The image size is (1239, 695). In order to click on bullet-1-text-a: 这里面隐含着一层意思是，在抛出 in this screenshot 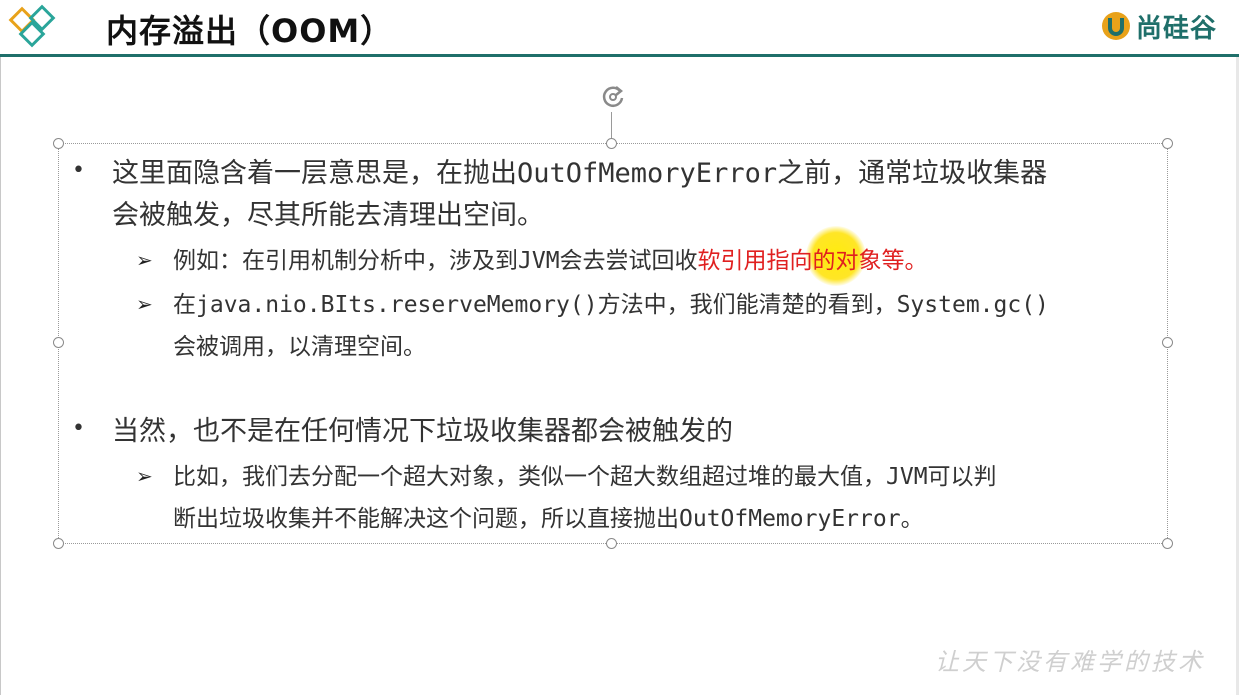, I will do `click(314, 173)`.